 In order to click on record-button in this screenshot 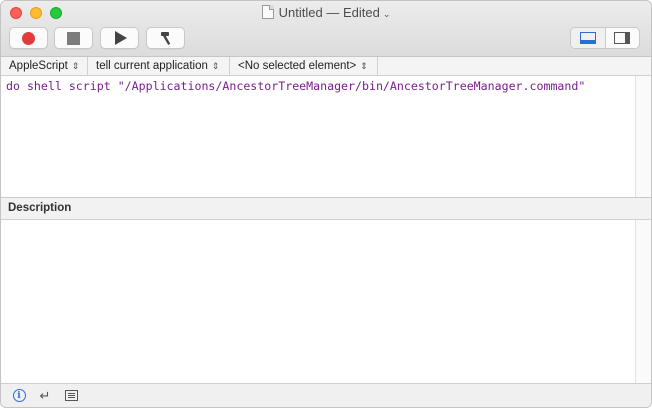, I will do `click(28, 38)`.